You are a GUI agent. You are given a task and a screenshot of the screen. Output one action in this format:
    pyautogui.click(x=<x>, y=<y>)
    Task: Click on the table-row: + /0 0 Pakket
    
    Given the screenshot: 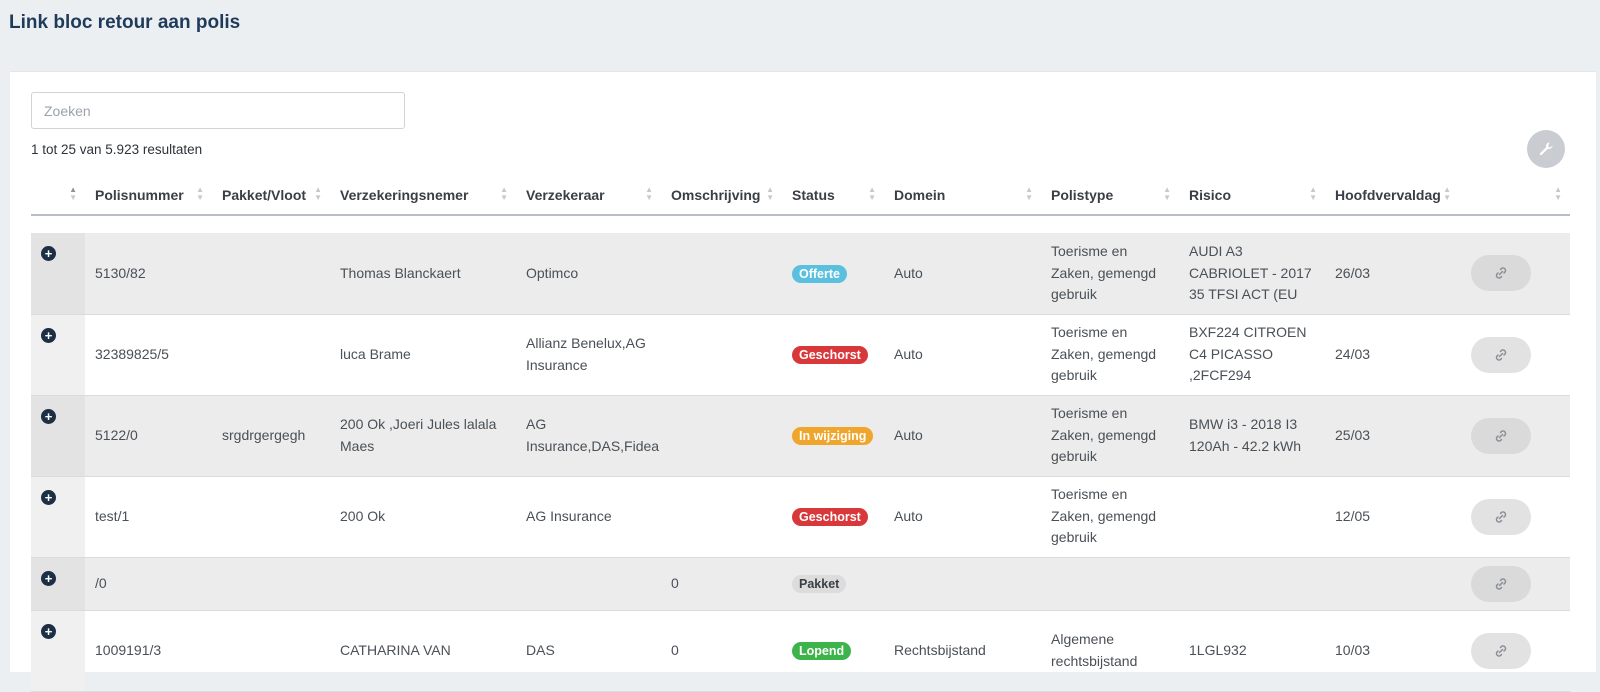 What is the action you would take?
    pyautogui.click(x=800, y=584)
    